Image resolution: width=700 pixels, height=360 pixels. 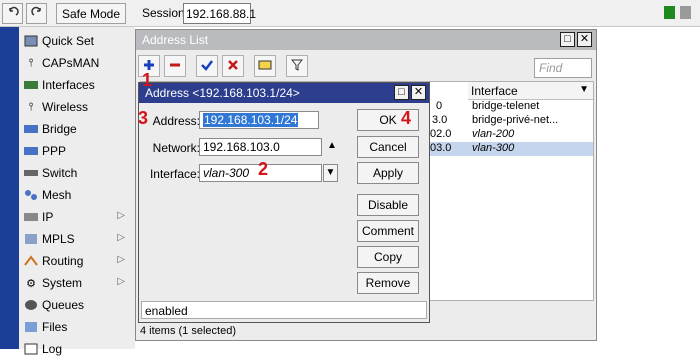 What do you see at coordinates (77, 327) in the screenshot?
I see `sidebar-item-files: Files` at bounding box center [77, 327].